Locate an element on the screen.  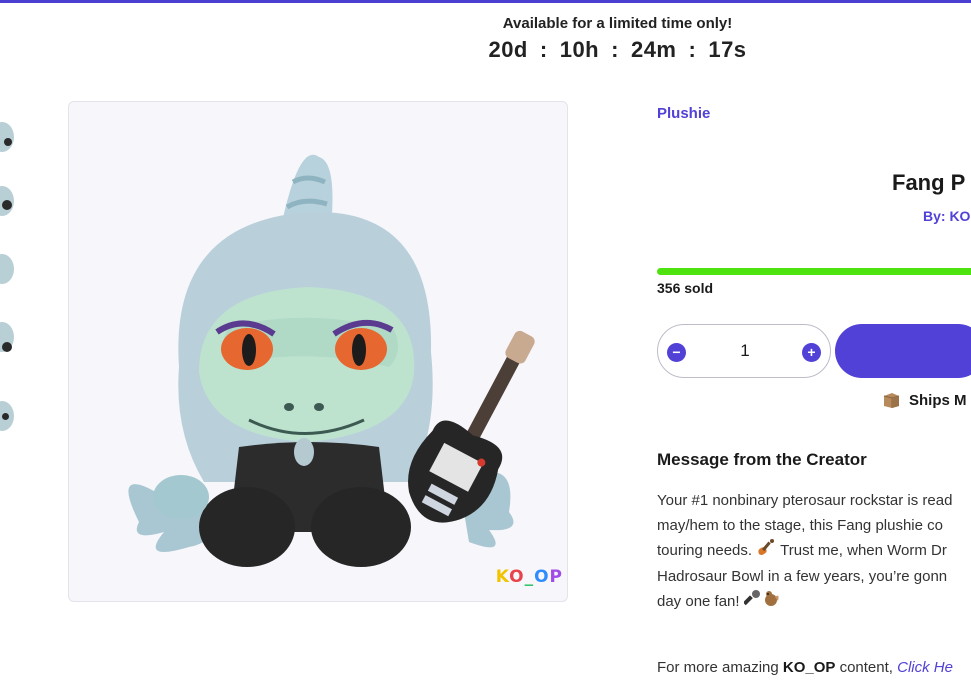
countdown-minutes: 24m is located at coordinates (653, 49).